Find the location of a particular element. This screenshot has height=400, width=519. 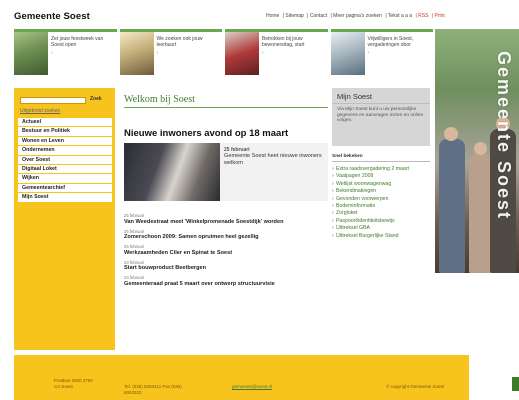

nav-search-pages: | Meer pagina's zoeken is located at coordinates (355, 16).